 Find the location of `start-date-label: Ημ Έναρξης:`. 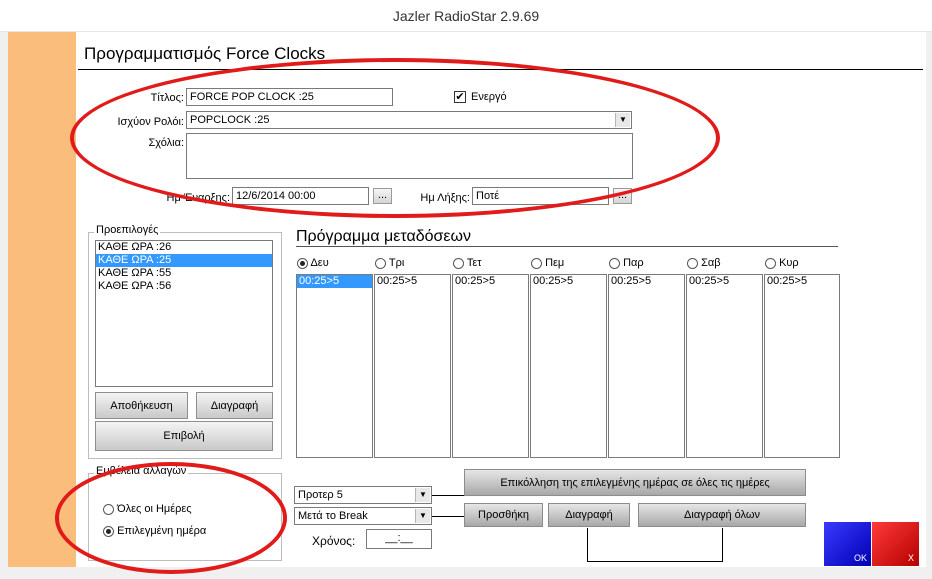

start-date-label: Ημ Έναρξης: is located at coordinates (198, 198).